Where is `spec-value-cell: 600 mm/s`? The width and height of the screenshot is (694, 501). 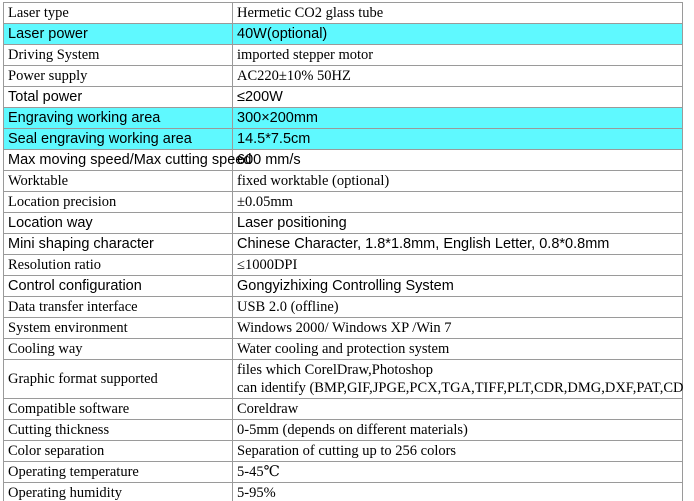
spec-value-cell: 600 mm/s is located at coordinates (457, 160).